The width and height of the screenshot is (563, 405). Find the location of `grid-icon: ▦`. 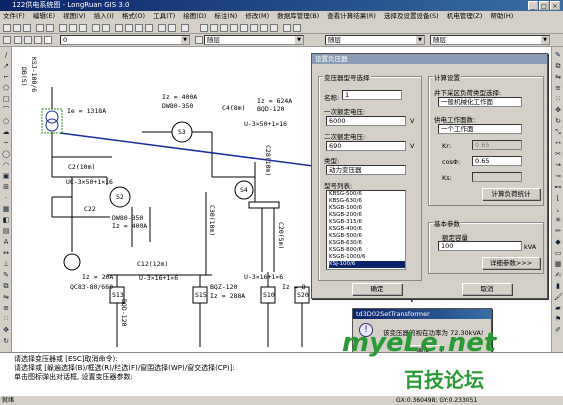

grid-icon: ▦ is located at coordinates (558, 264).